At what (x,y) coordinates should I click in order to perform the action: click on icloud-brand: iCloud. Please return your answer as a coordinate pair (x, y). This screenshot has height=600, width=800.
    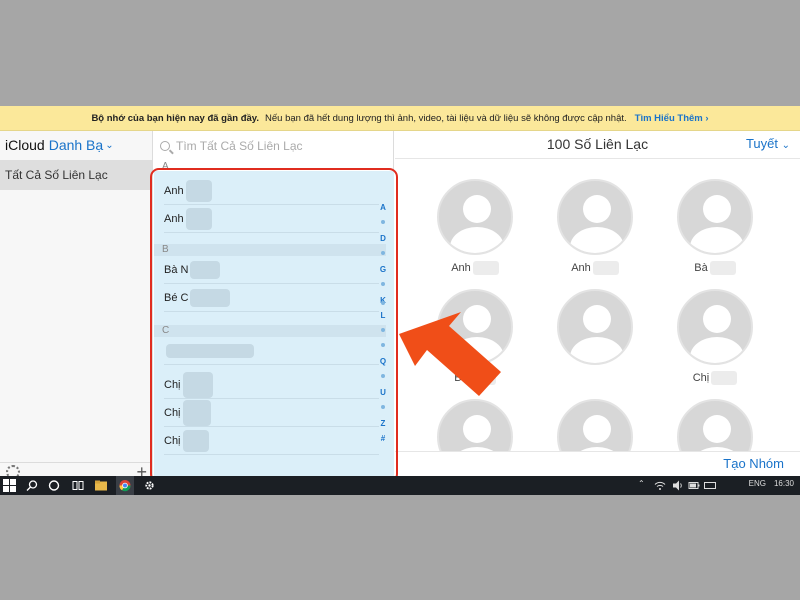
    Looking at the image, I should click on (25, 145).